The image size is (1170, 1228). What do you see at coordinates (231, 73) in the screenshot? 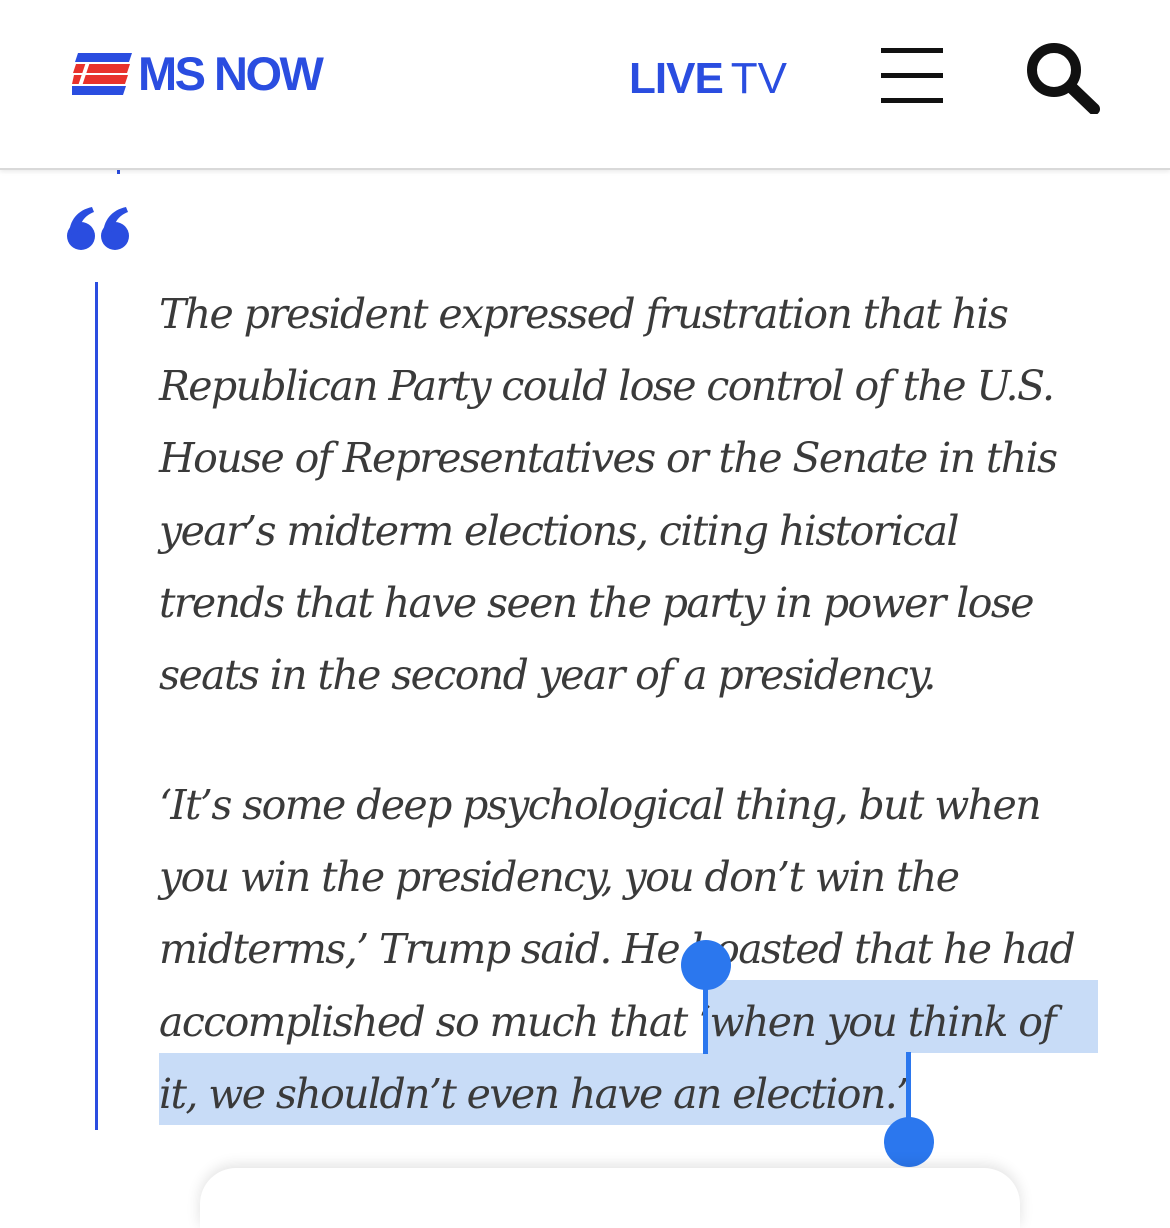
I see `logo-wordmark: MS NOW` at bounding box center [231, 73].